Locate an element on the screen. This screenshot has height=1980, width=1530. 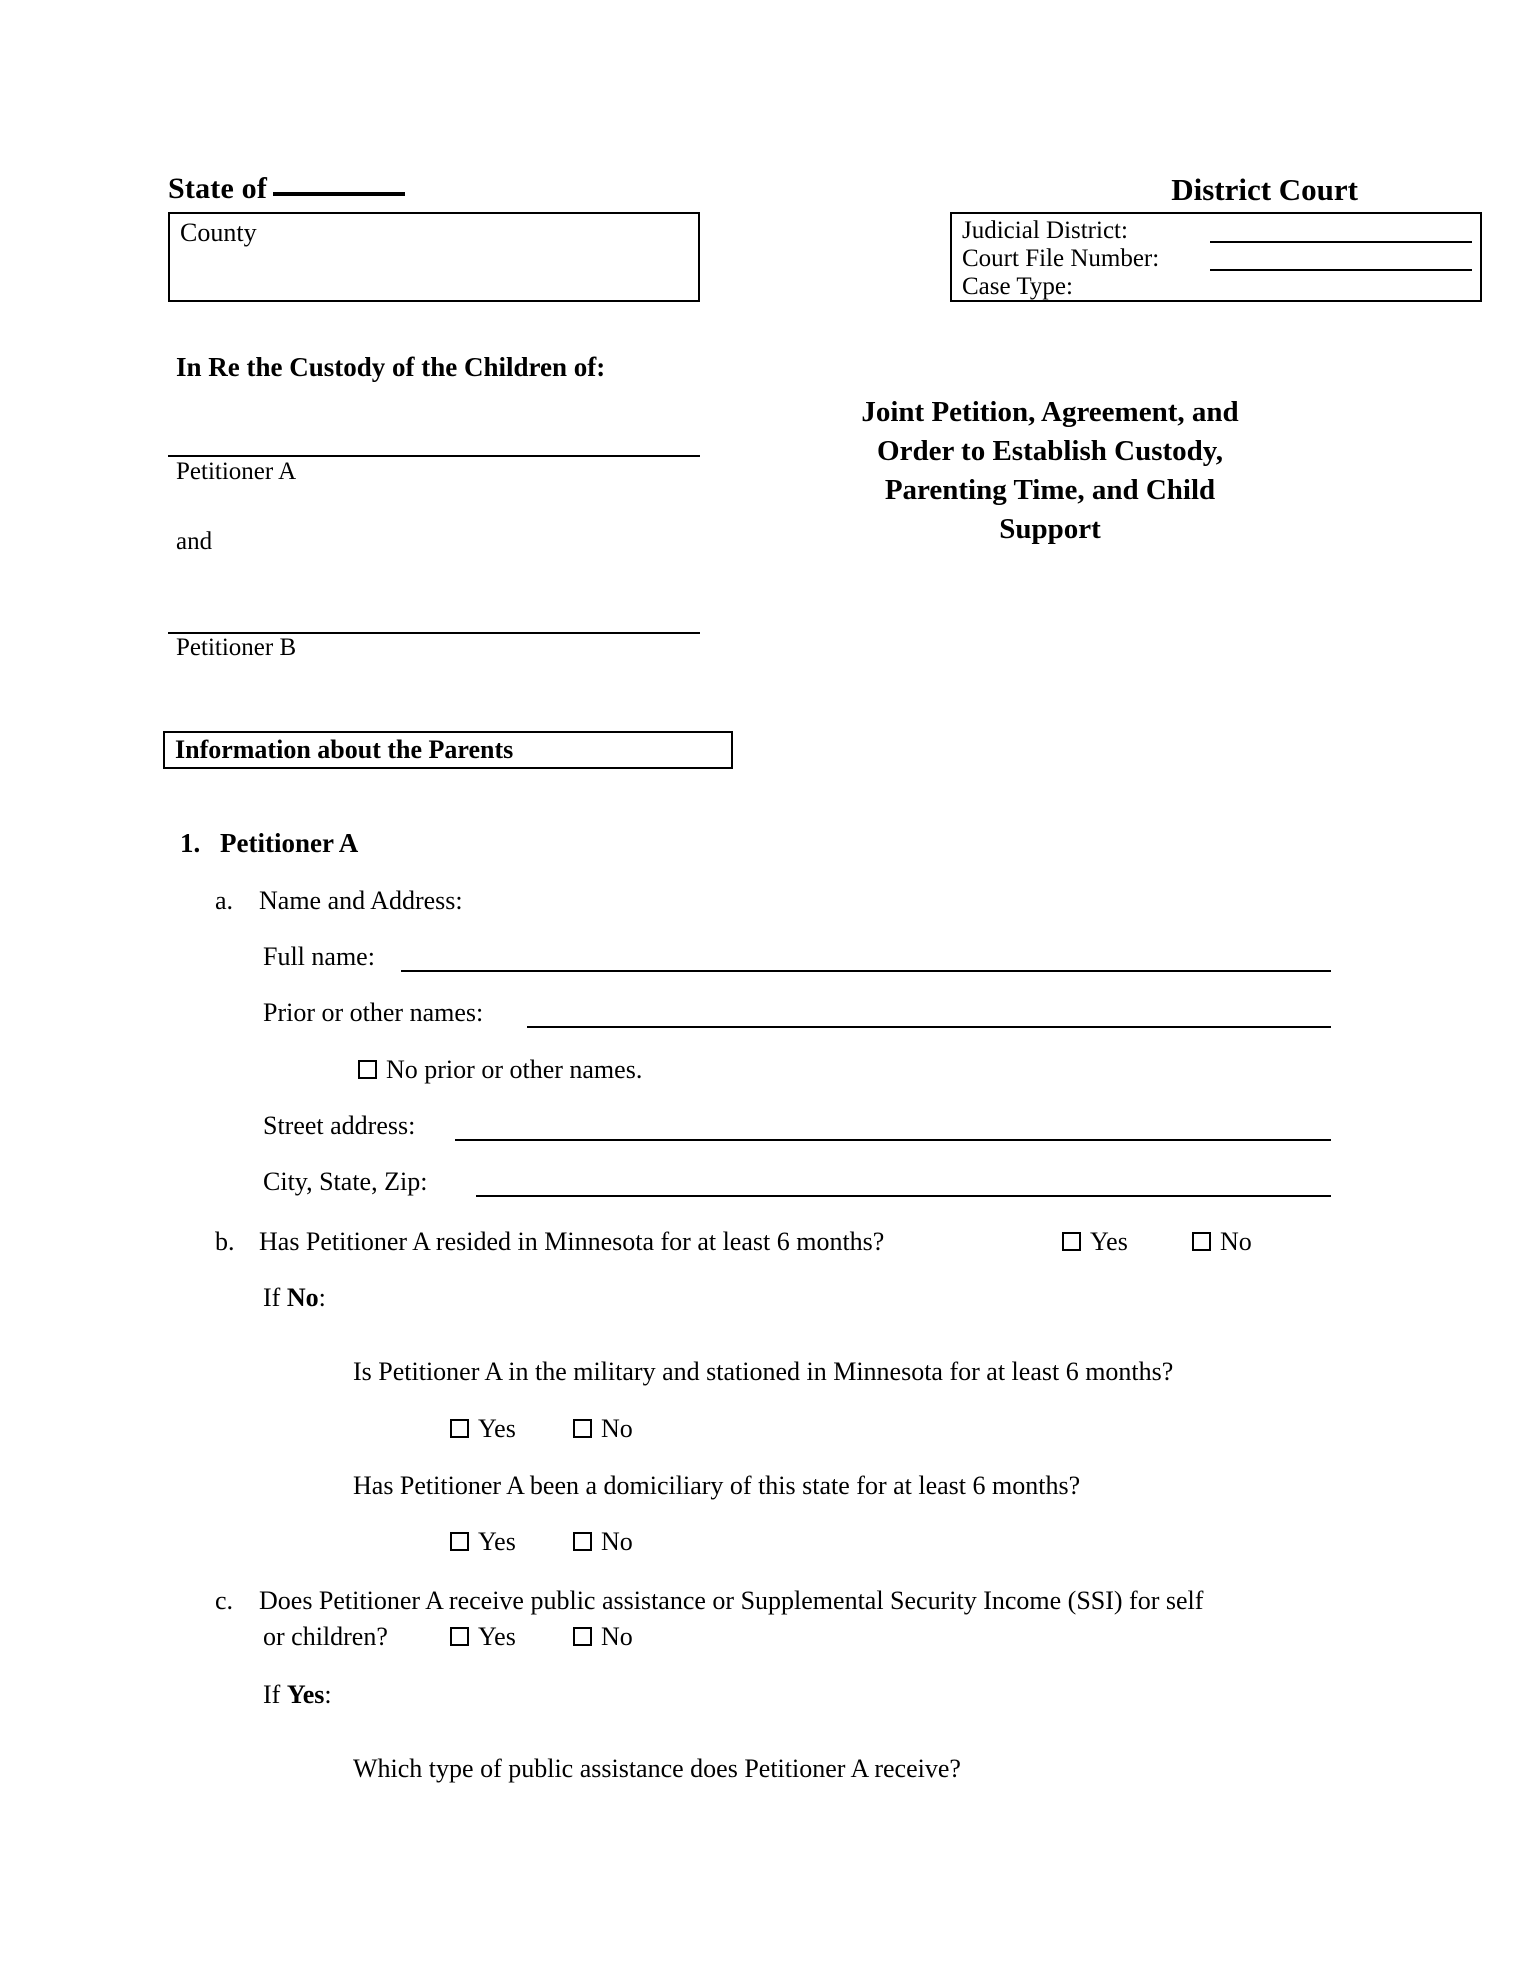
document-title-line-3: Parenting Time, and Child is located at coordinates (1050, 490).